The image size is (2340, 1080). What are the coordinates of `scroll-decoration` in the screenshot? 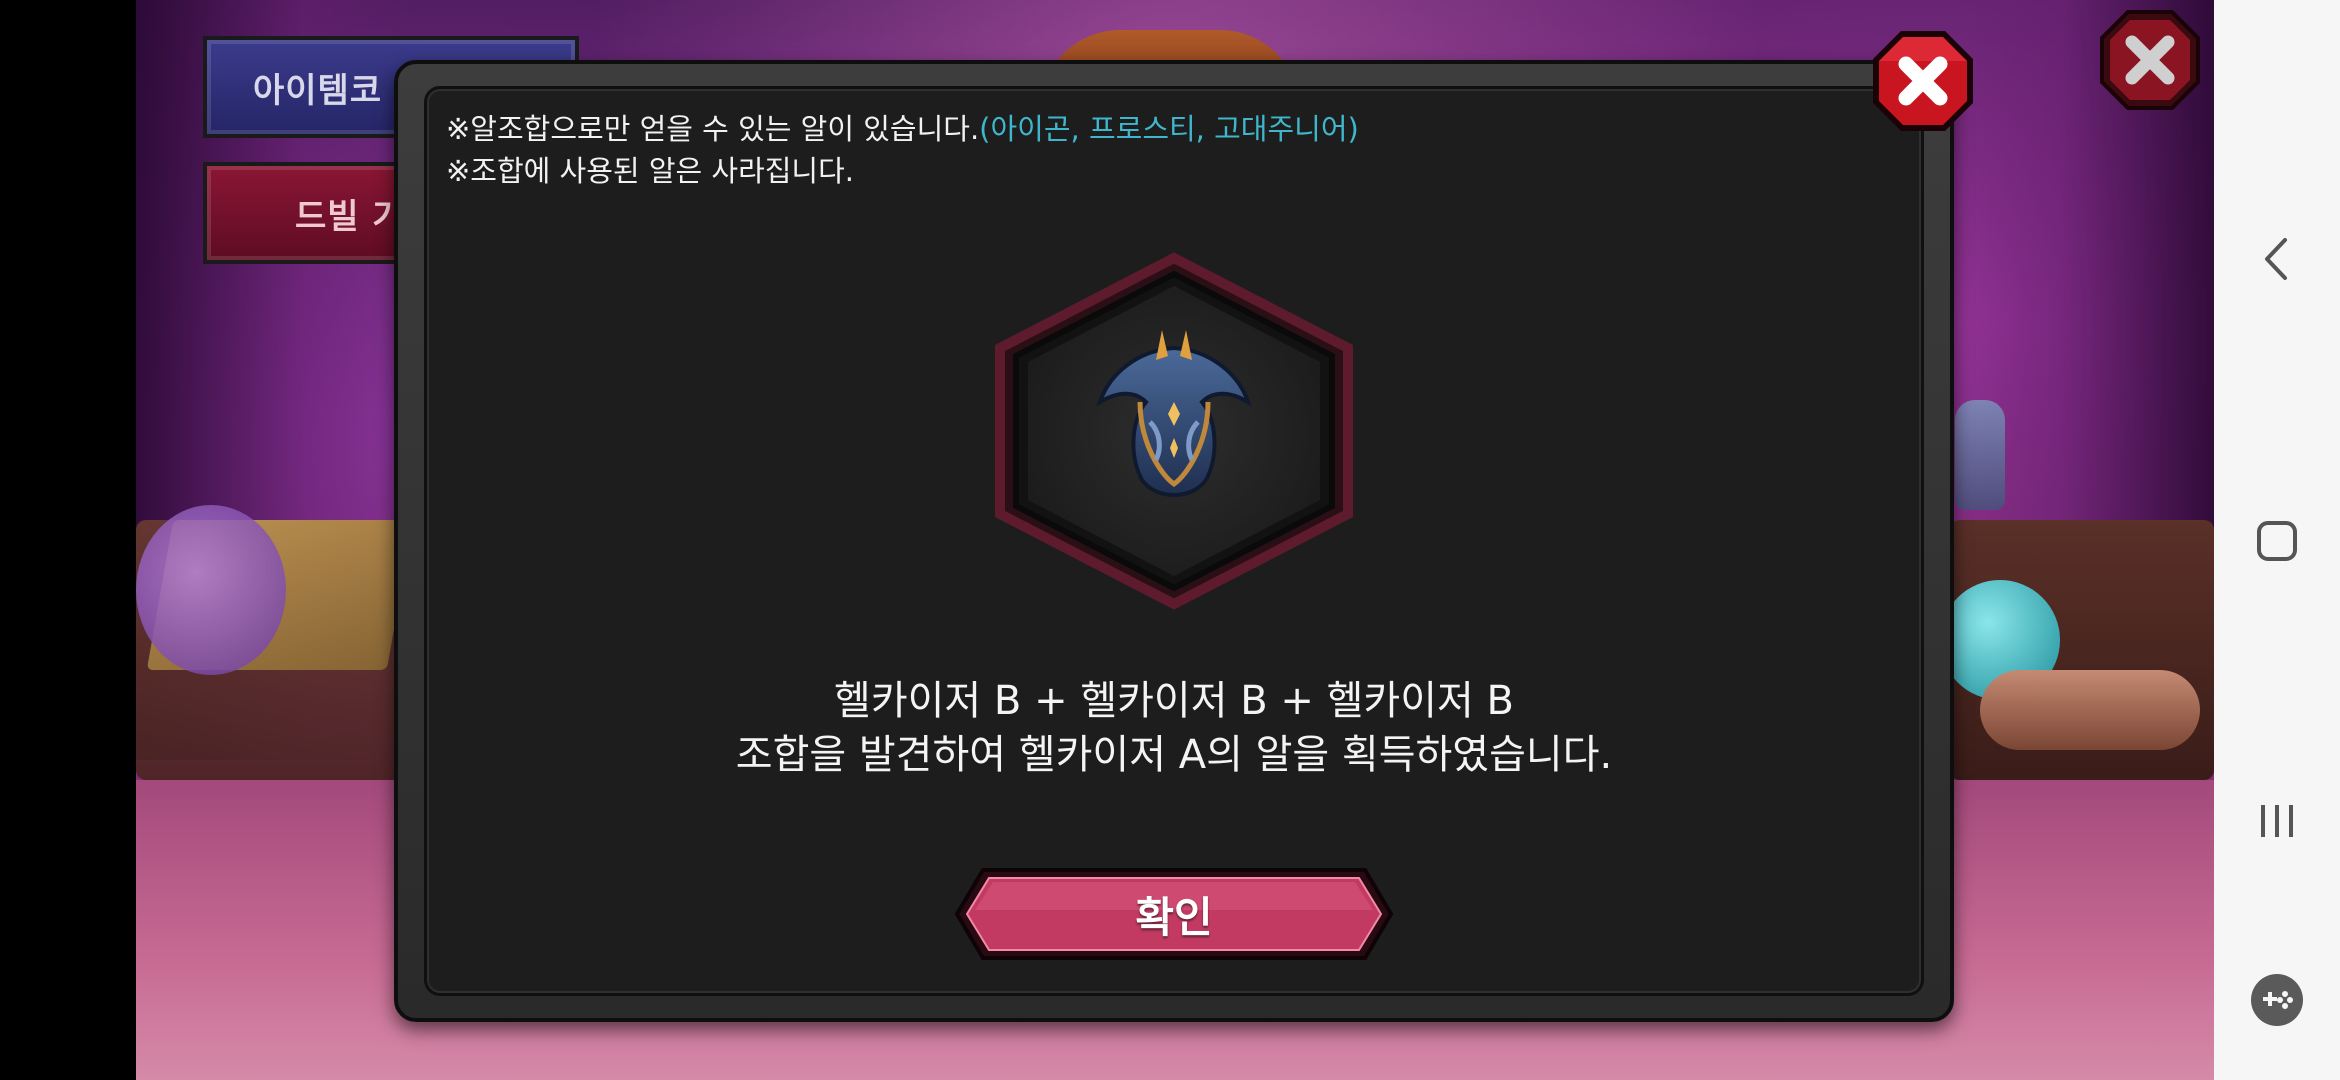 It's located at (2090, 710).